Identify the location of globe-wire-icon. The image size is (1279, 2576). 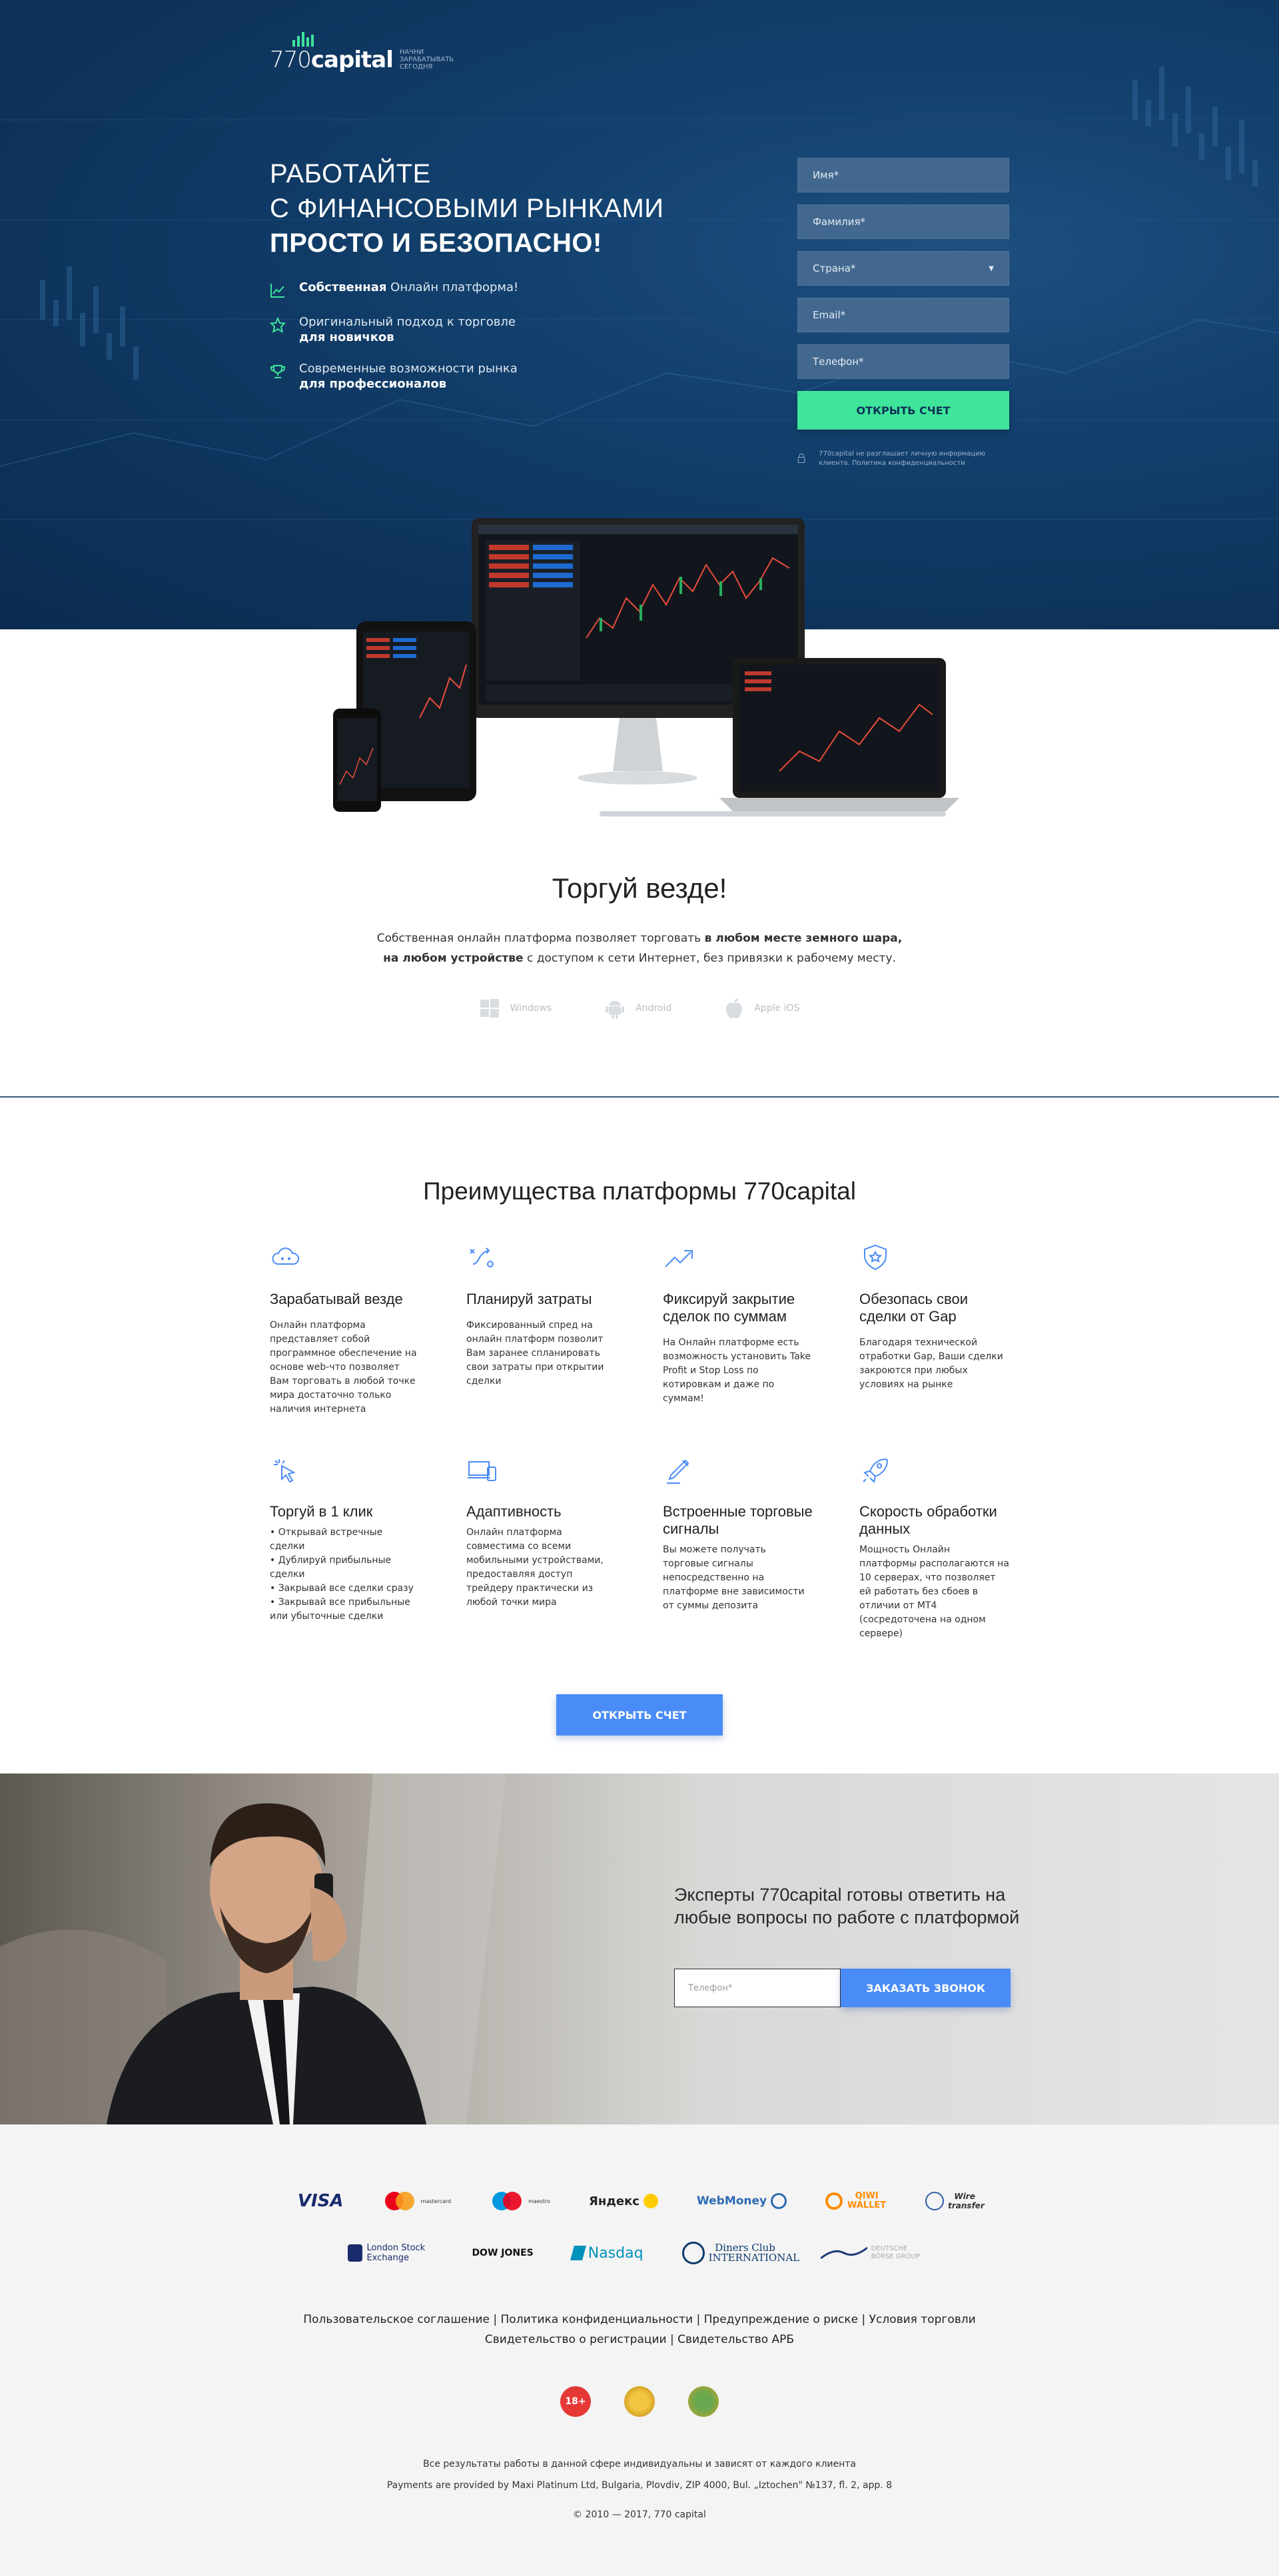
(935, 2201).